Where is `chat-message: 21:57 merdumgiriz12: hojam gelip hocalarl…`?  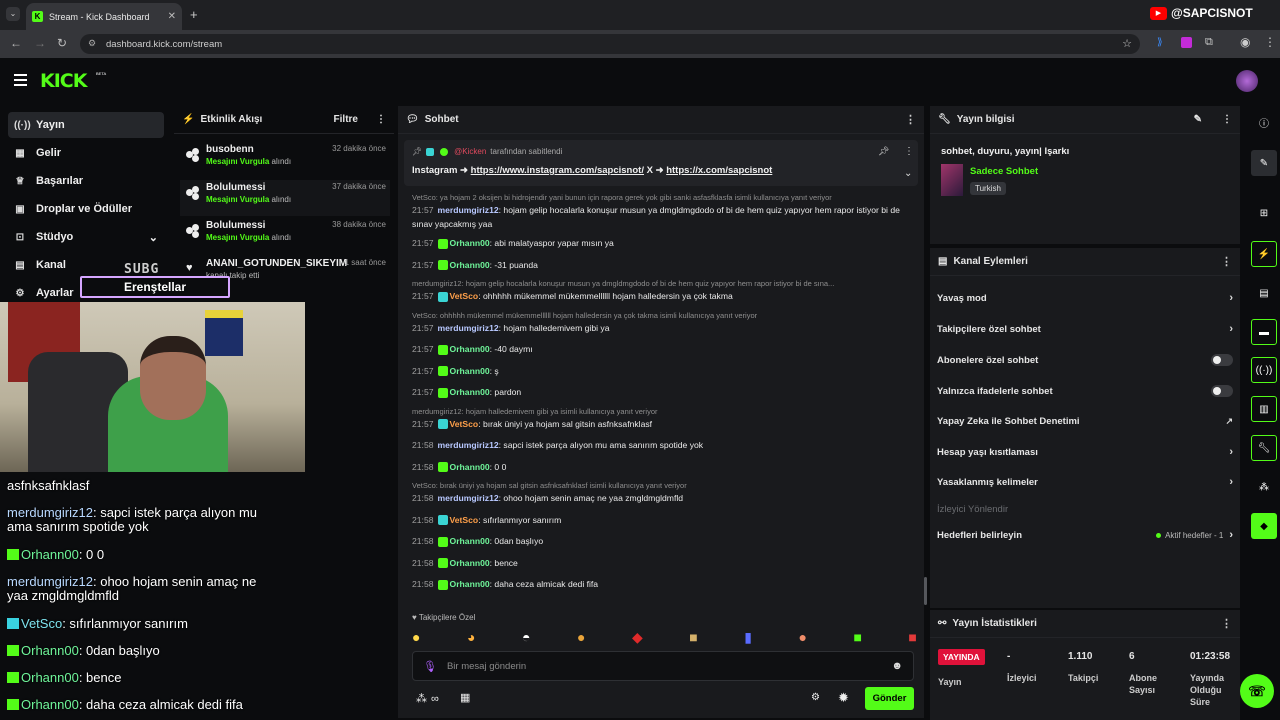
chat-message: 21:57 merdumgiriz12: hojam gelip hocalarl… is located at coordinates (664, 217).